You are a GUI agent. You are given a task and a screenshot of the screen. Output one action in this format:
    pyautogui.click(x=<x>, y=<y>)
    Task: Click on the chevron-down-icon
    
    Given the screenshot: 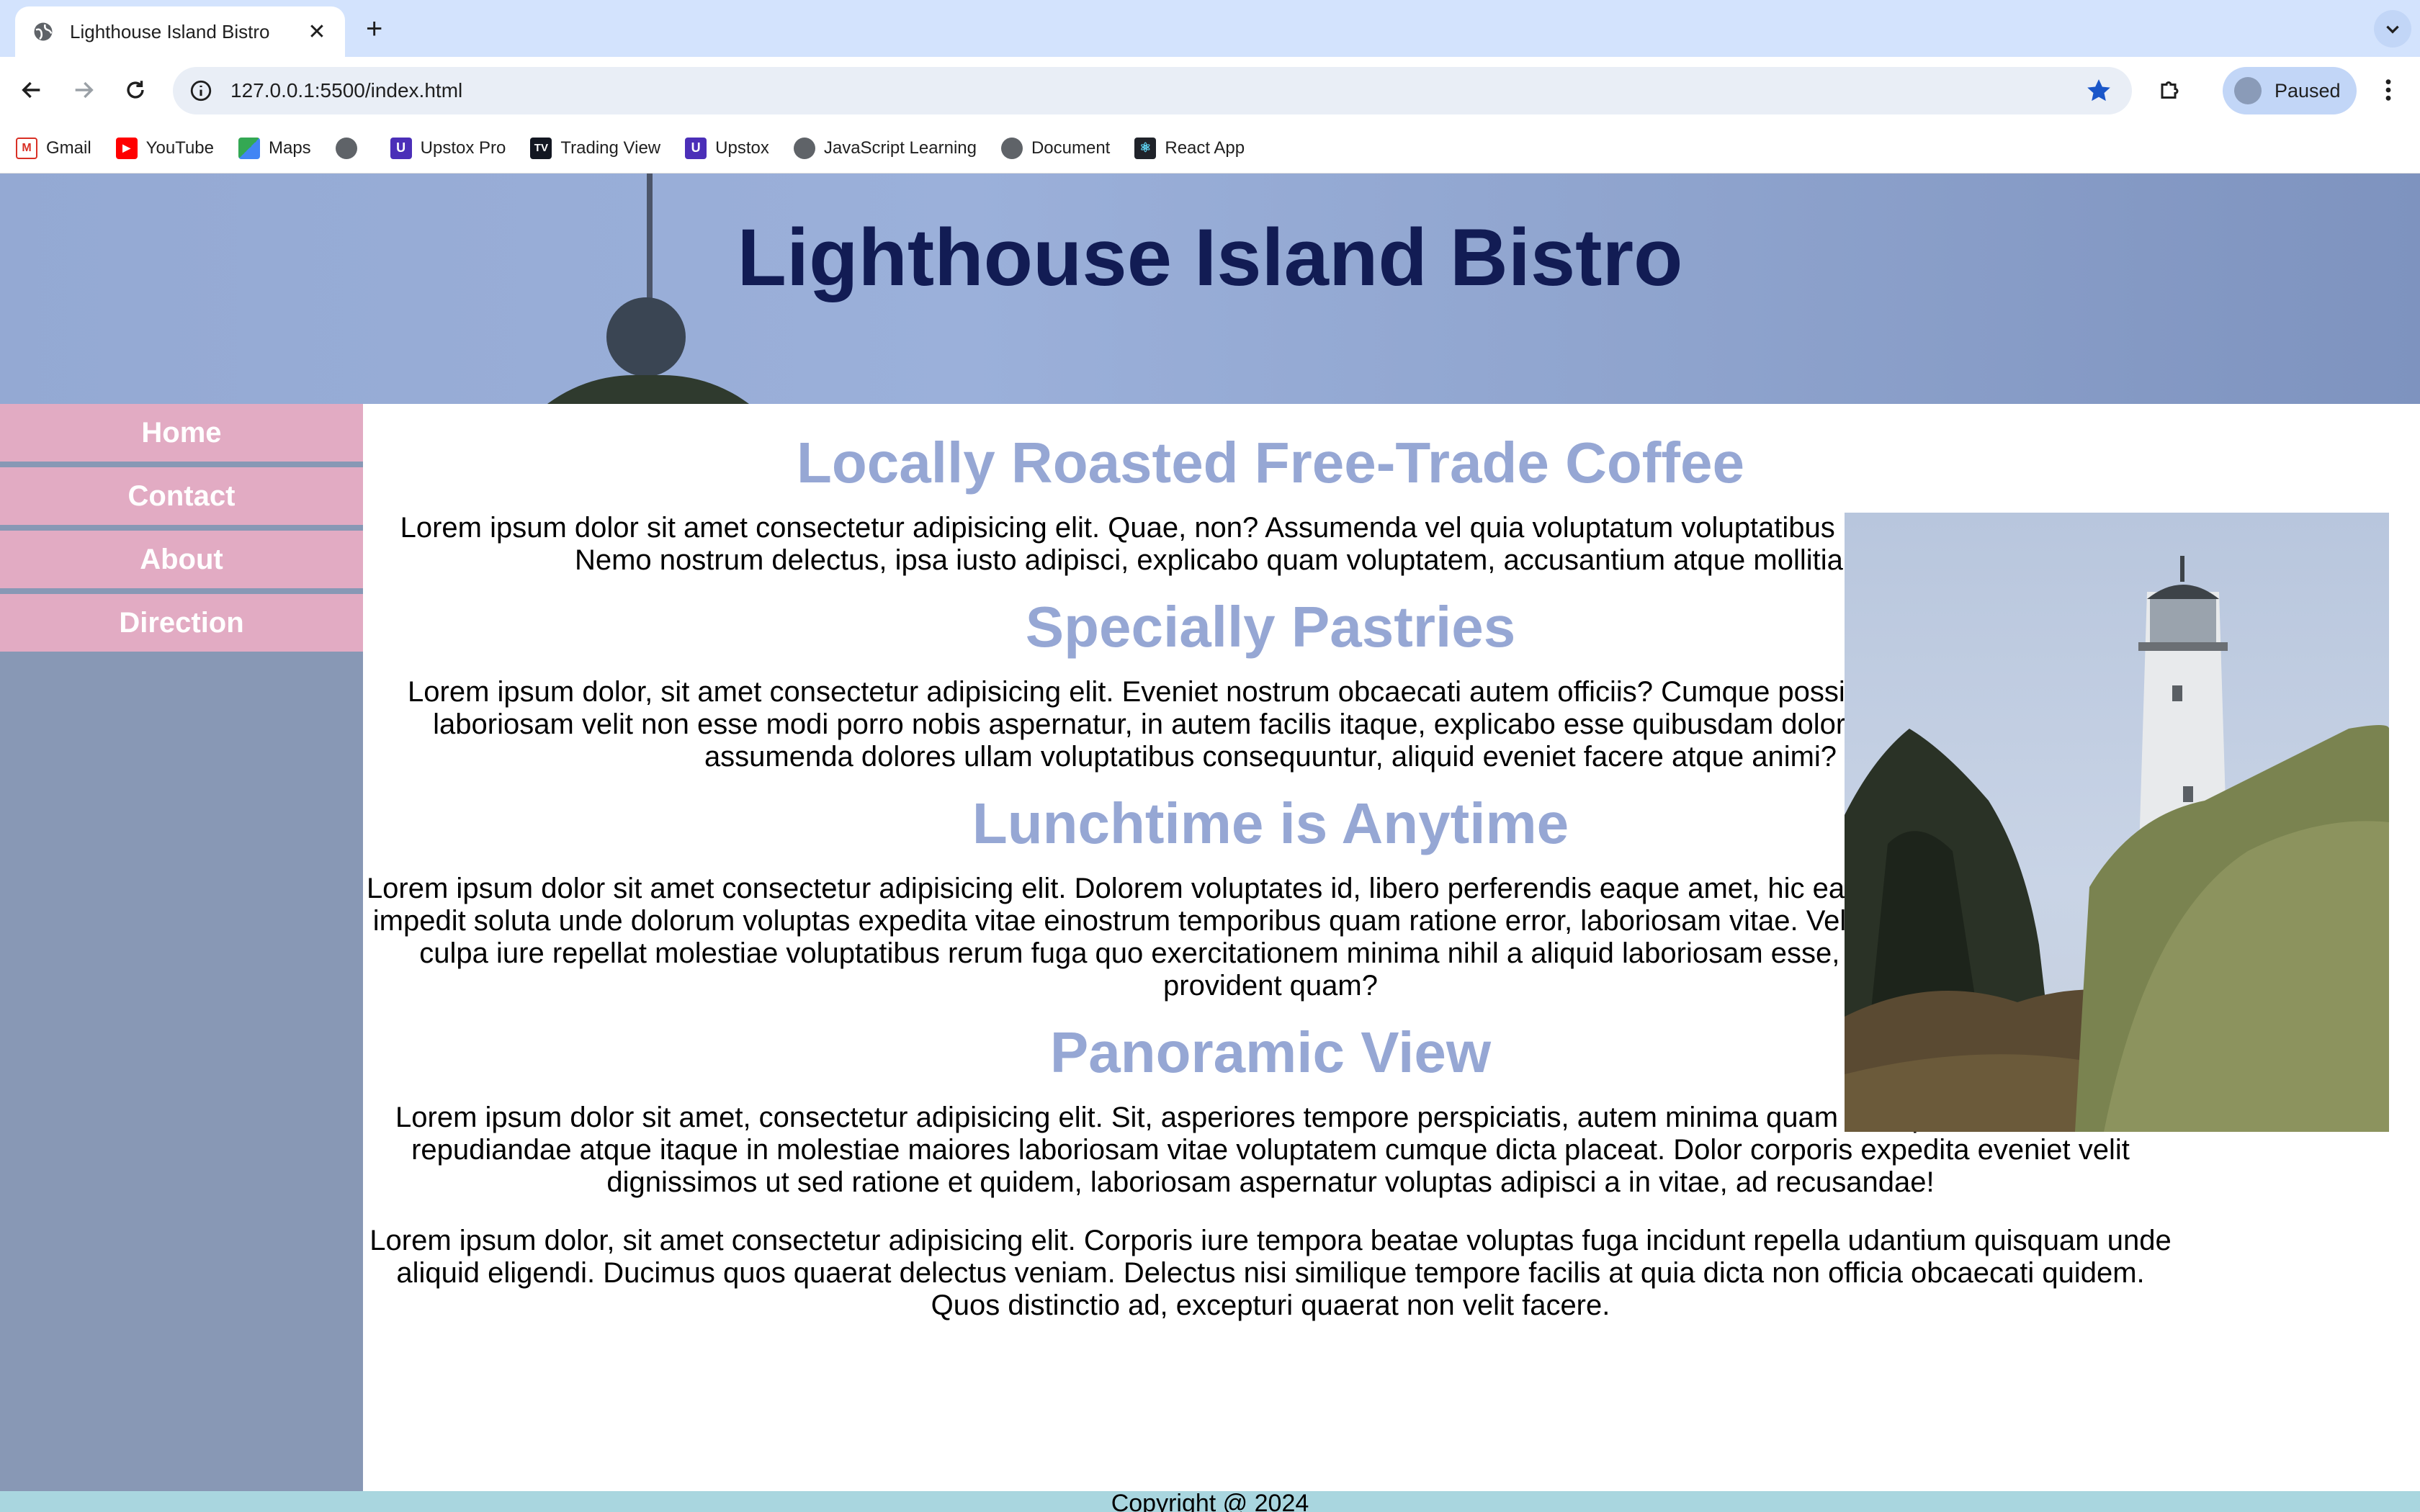 What is the action you would take?
    pyautogui.click(x=2392, y=29)
    